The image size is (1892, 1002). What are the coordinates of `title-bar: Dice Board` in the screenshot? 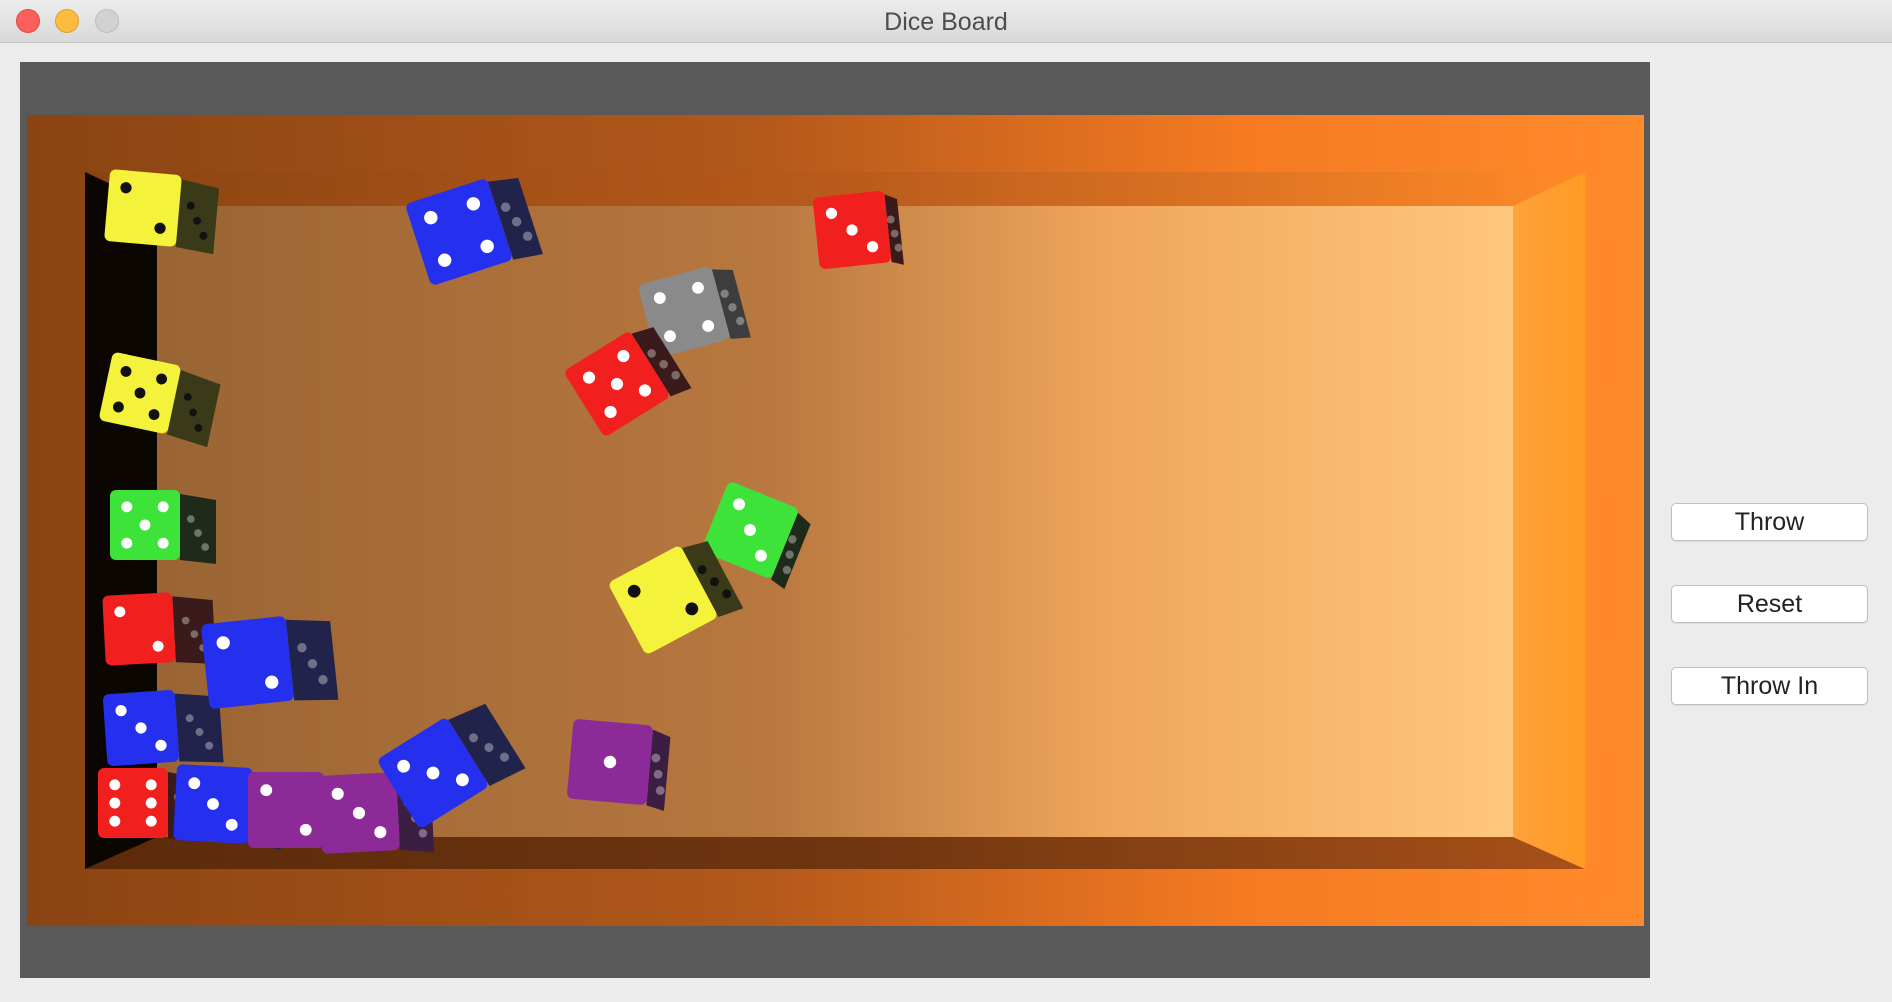 It's located at (946, 21).